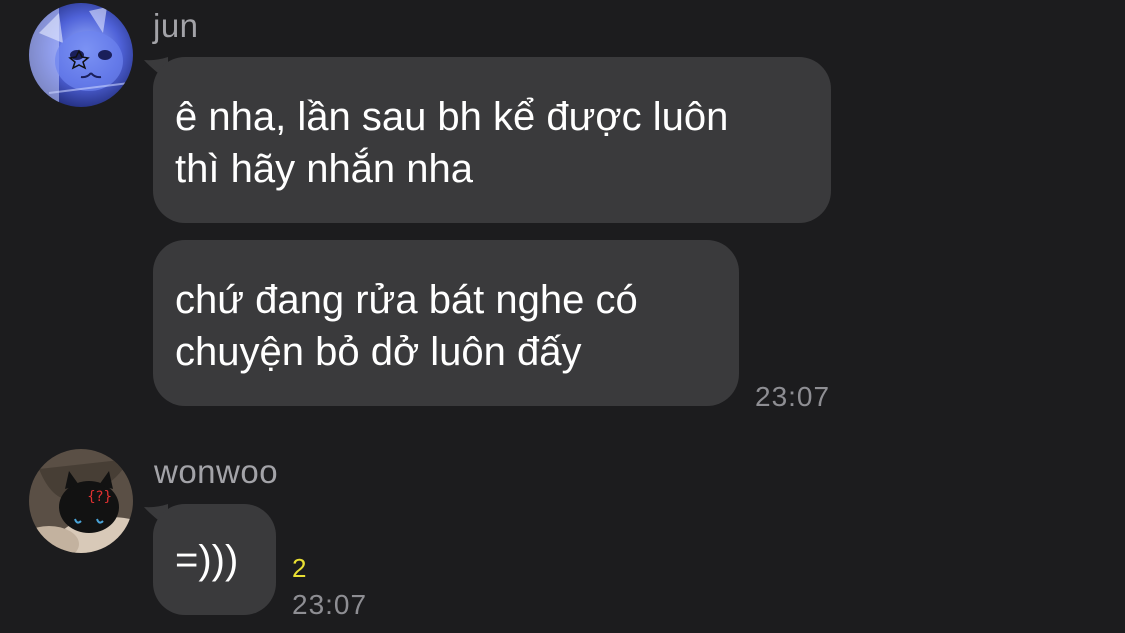  Describe the element at coordinates (216, 471) in the screenshot. I see `sender-name: wonwoo` at that location.